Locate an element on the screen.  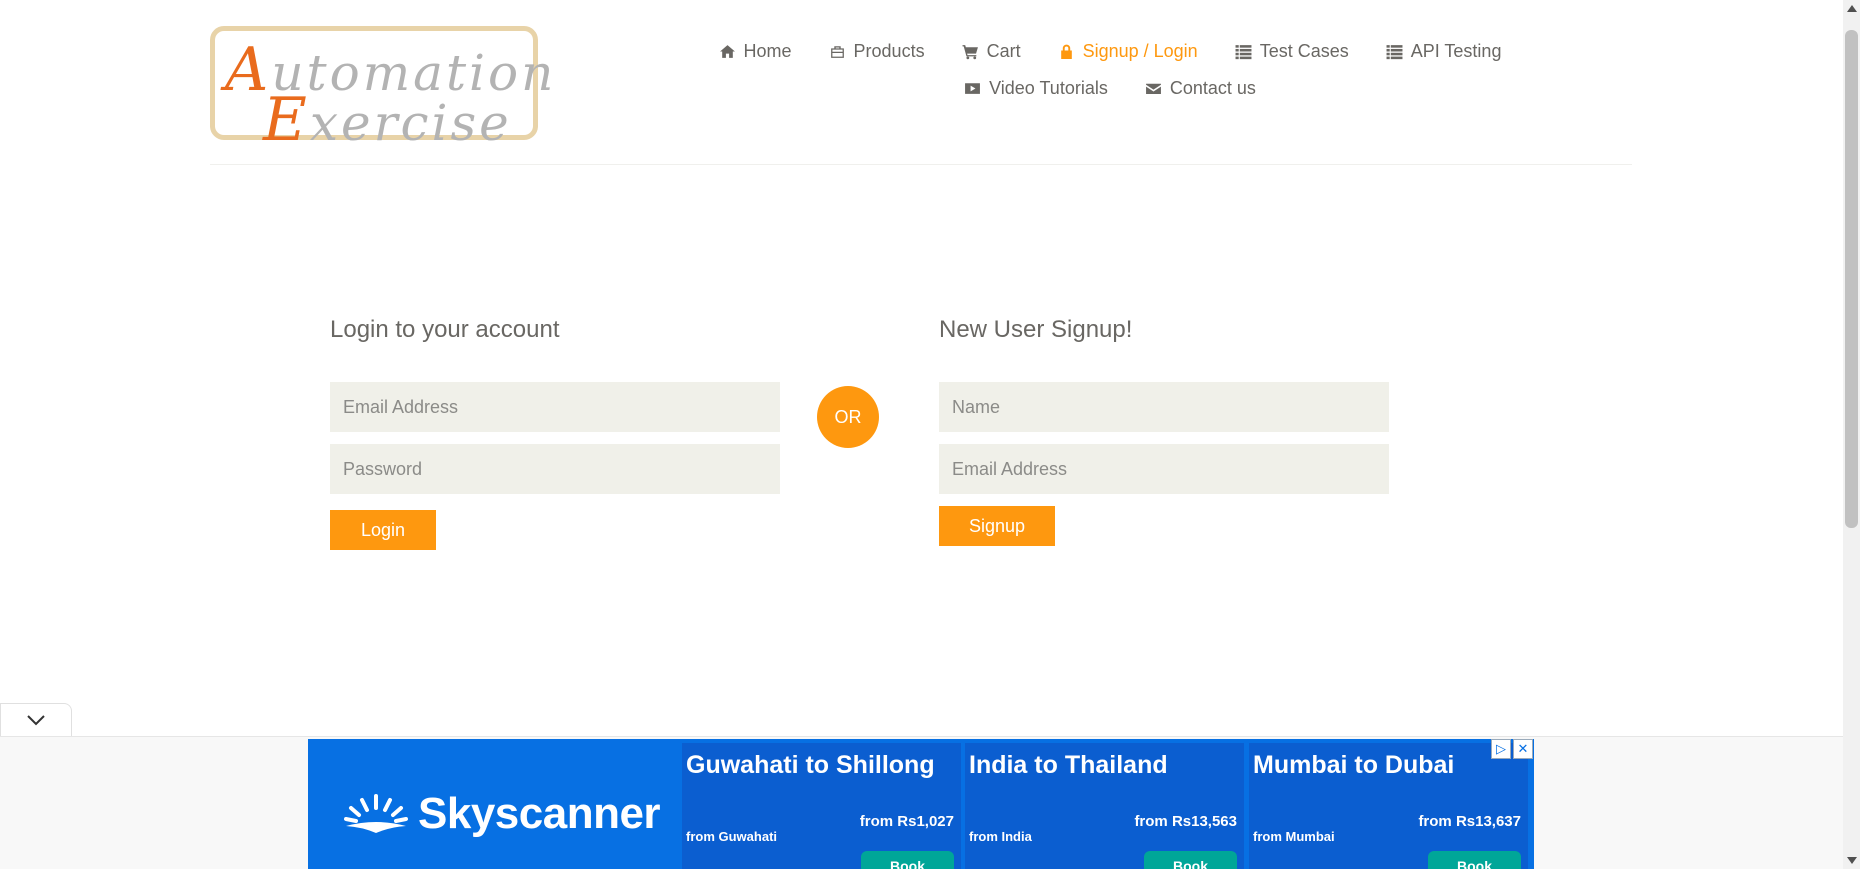
scrollbar-thumb is located at coordinates (1851, 279).